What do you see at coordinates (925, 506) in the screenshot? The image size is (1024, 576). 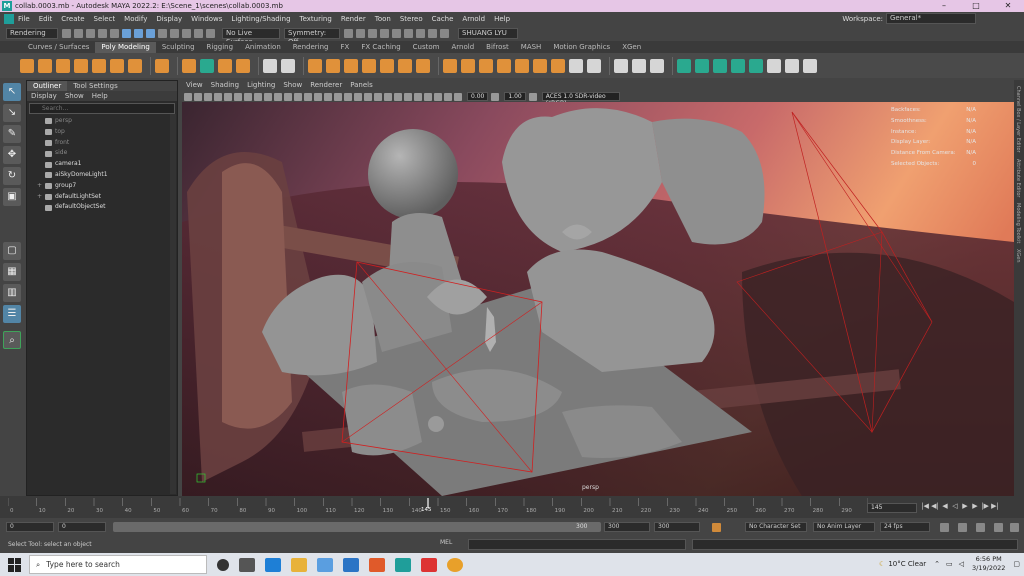 I see `go-to-start-icon: |◀` at bounding box center [925, 506].